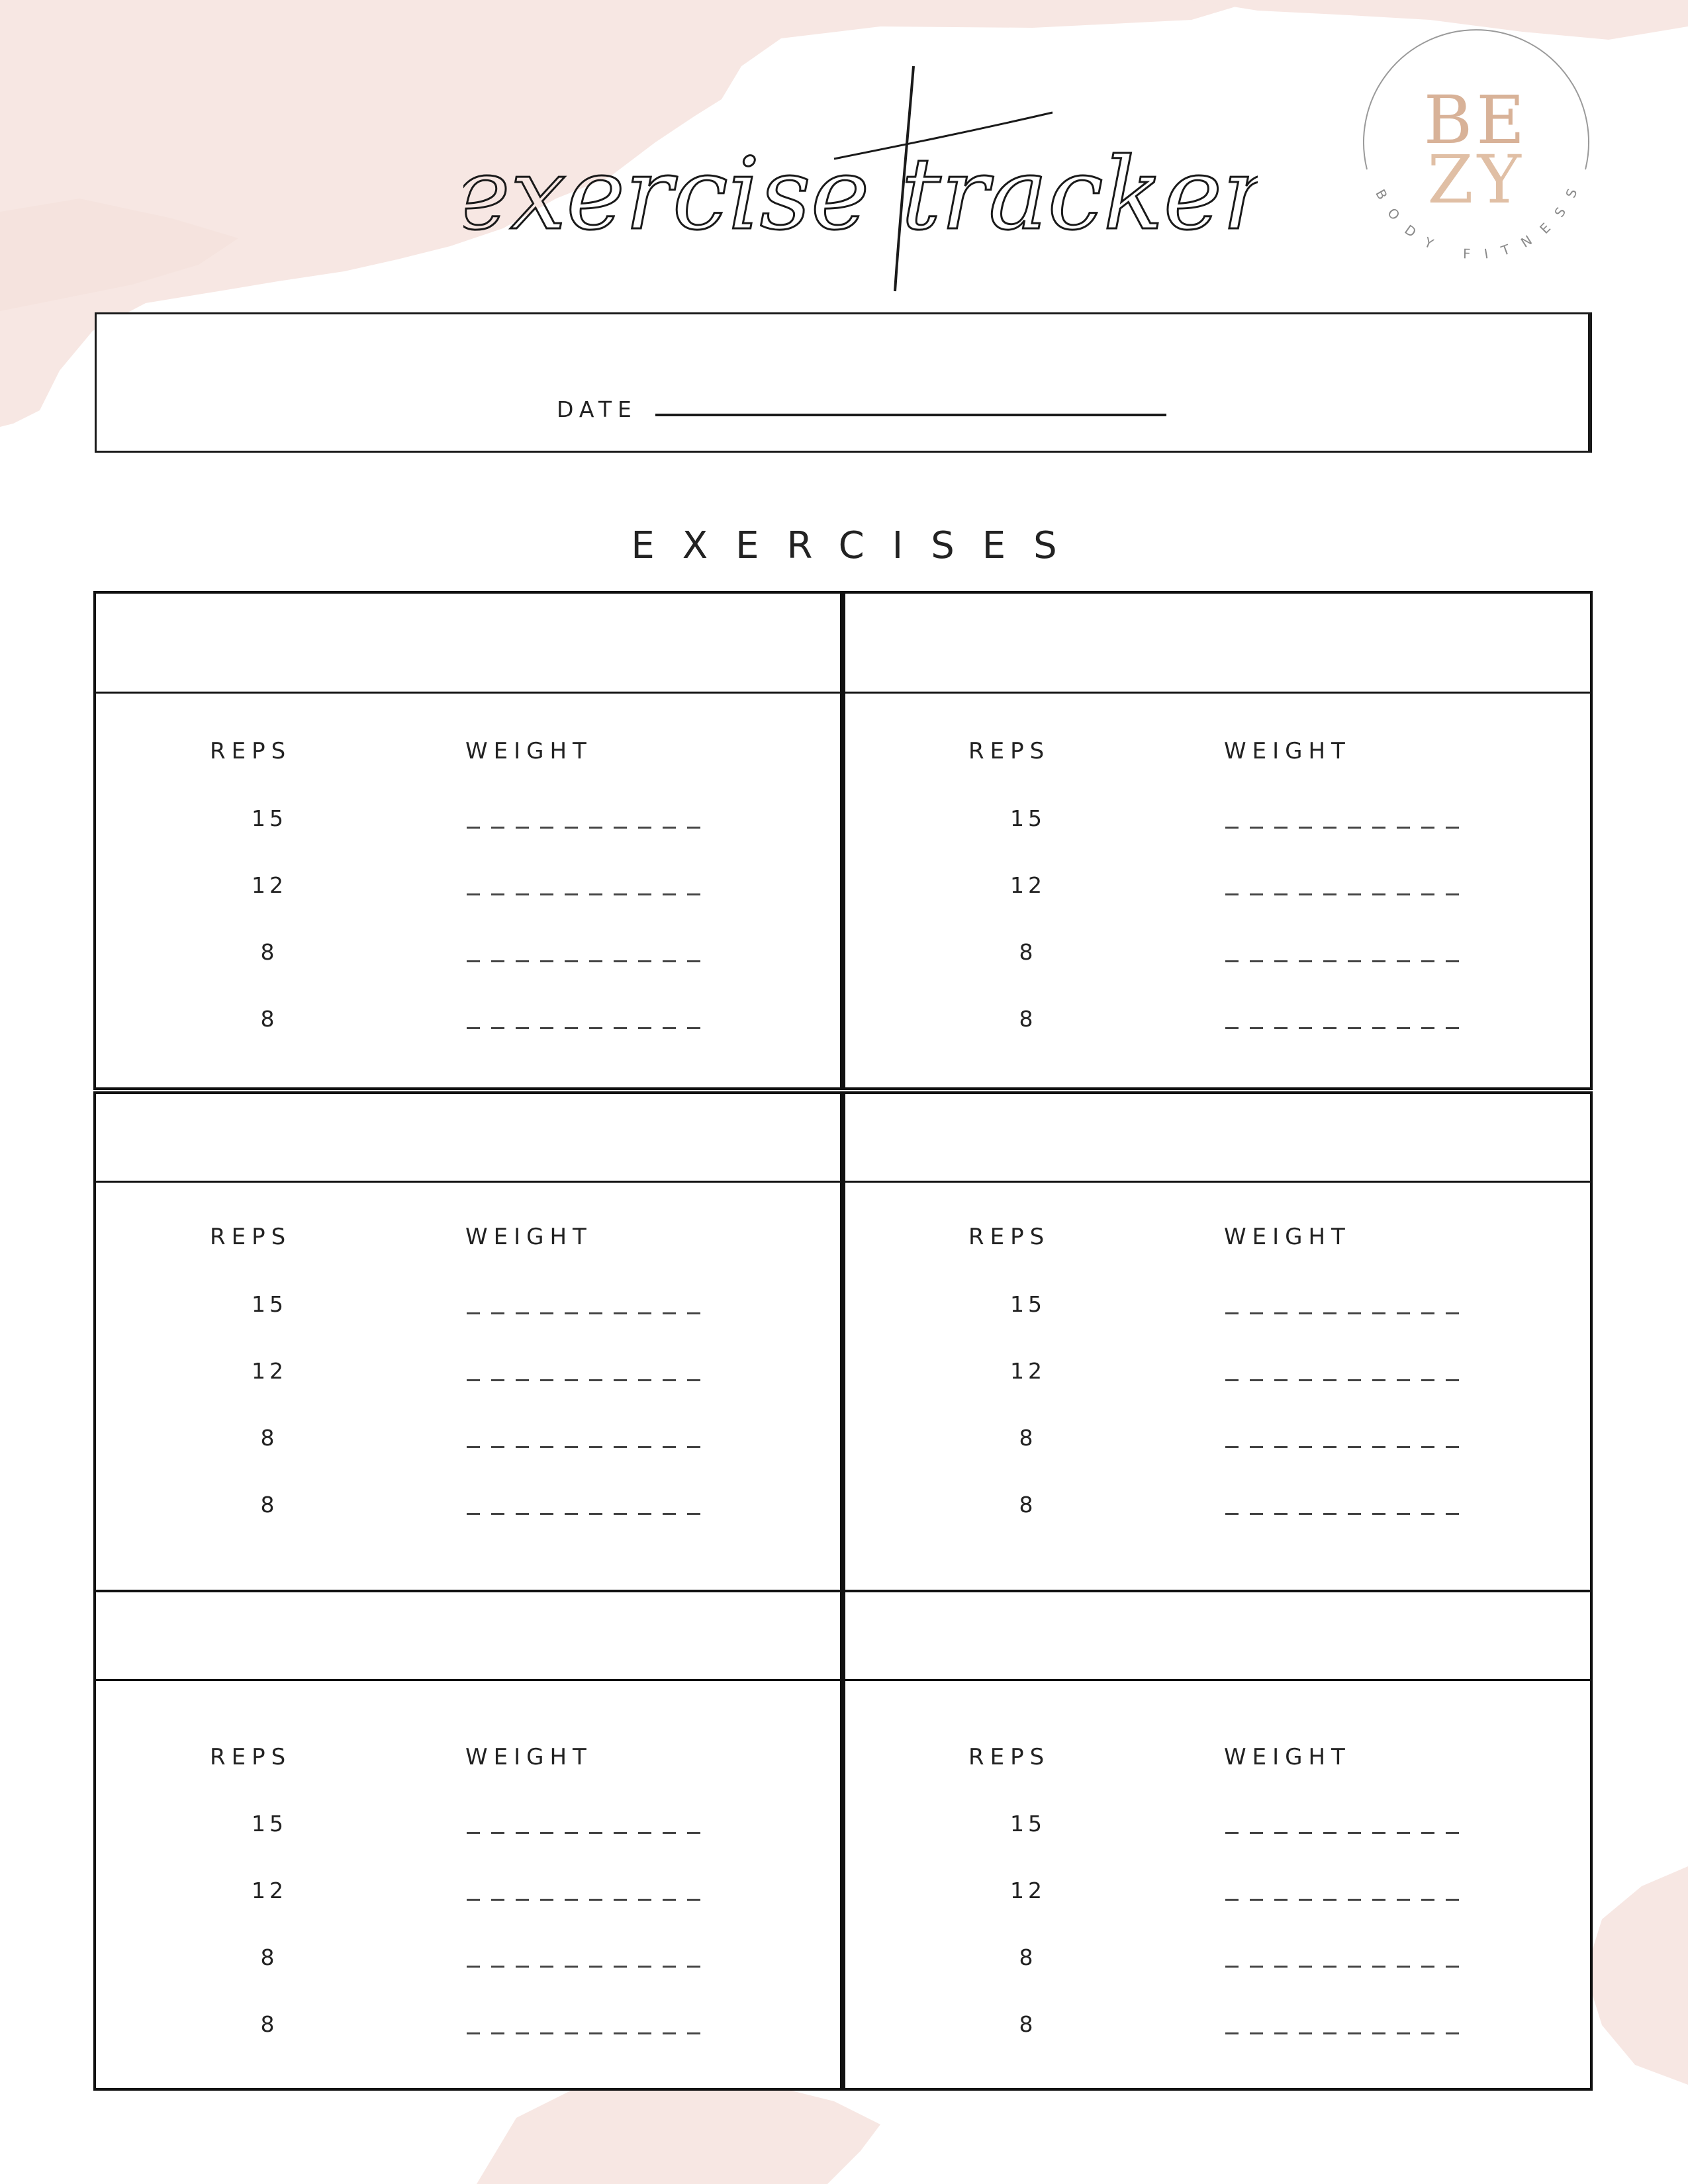 The height and width of the screenshot is (2184, 1688). I want to click on date-input-line, so click(910, 415).